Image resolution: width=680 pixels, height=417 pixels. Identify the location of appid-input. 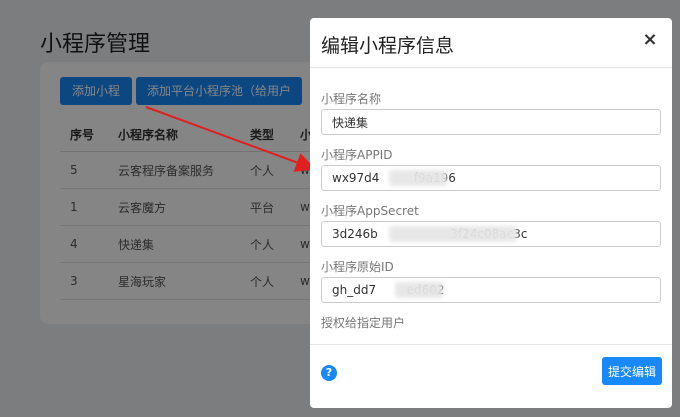
(491, 178).